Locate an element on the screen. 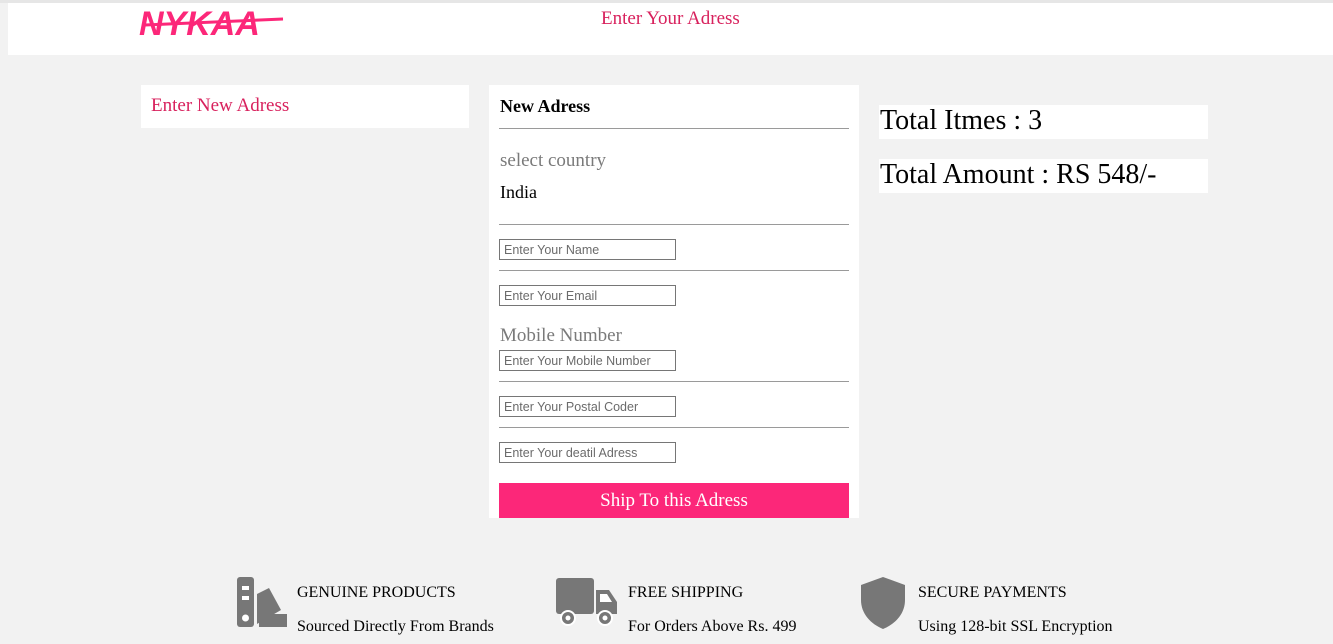  new-address-card: Enter New Adress is located at coordinates (305, 106).